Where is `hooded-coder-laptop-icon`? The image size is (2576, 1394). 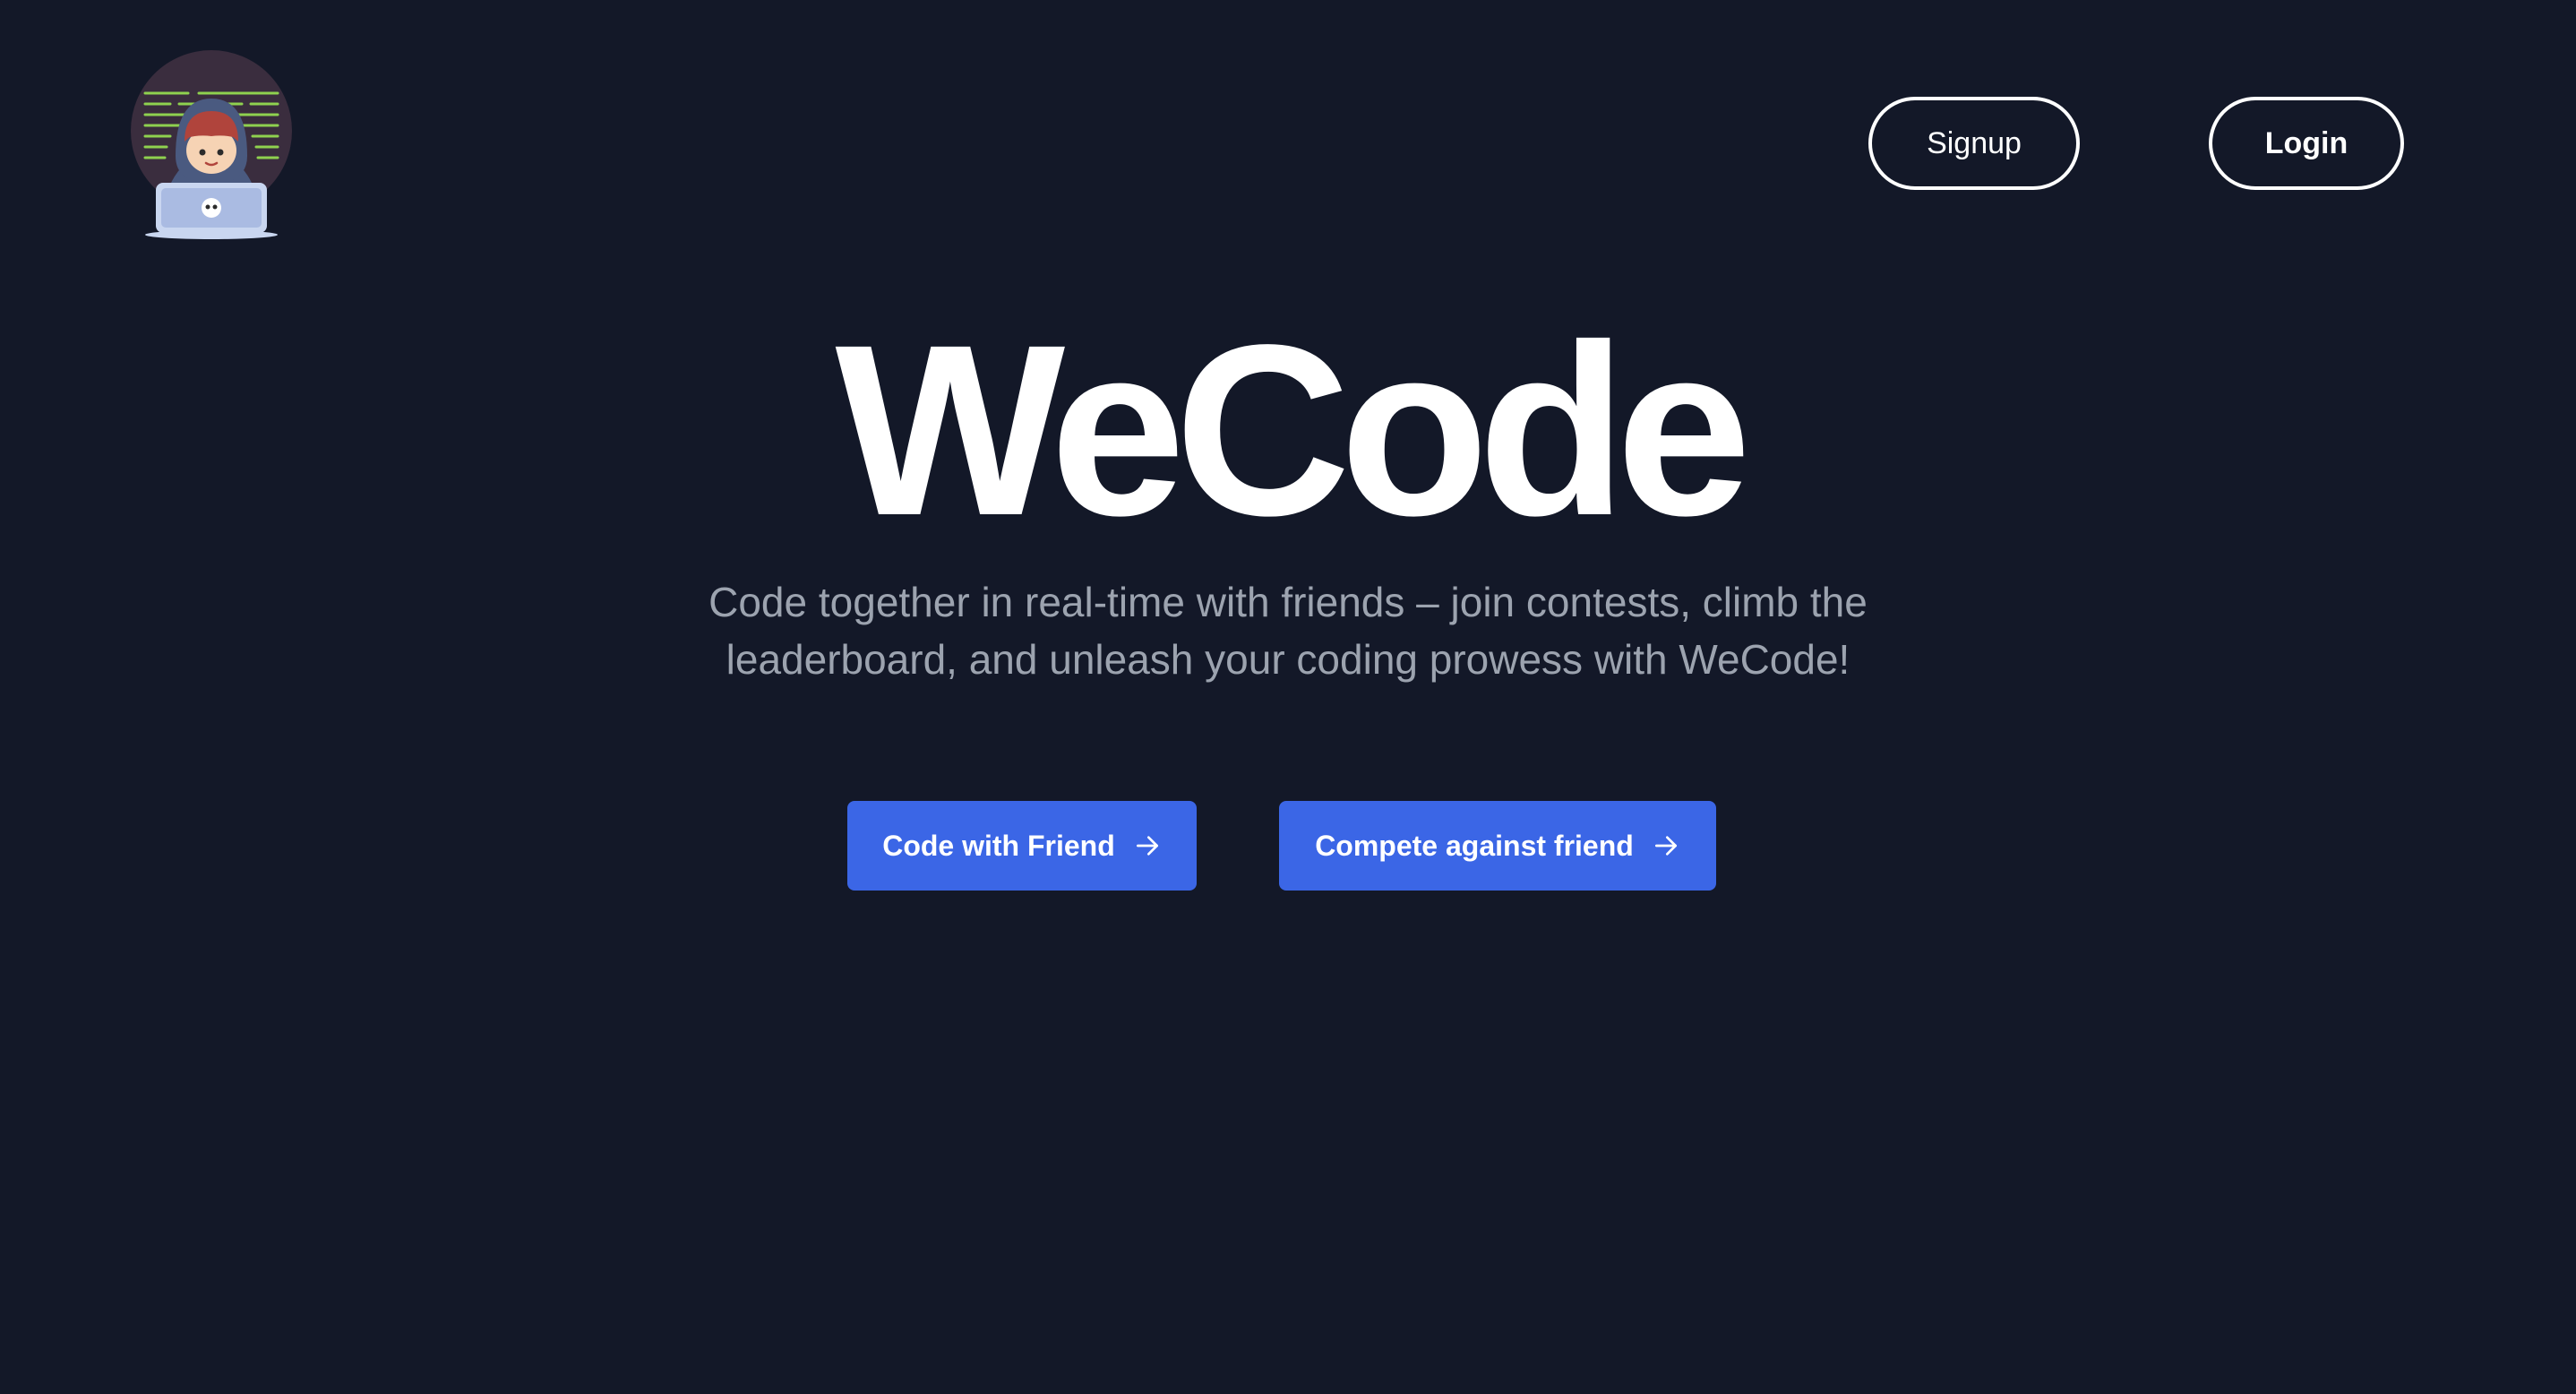
hooded-coder-laptop-icon is located at coordinates (211, 144).